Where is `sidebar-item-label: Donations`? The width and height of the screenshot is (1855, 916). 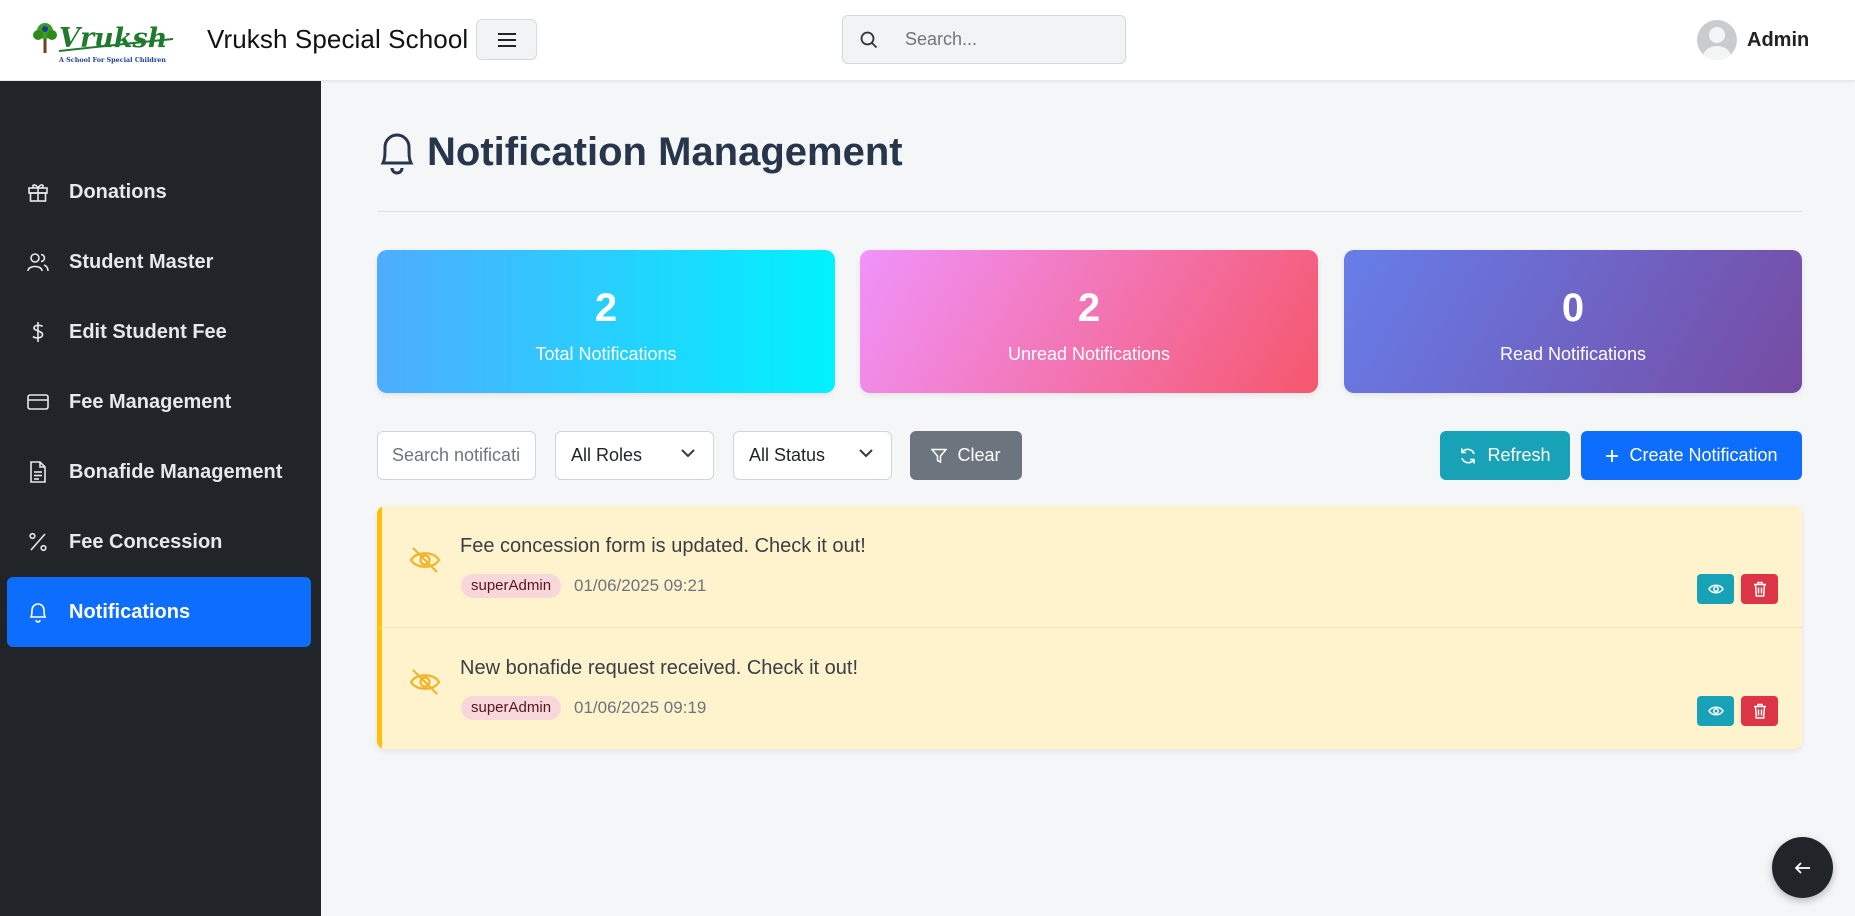 sidebar-item-label: Donations is located at coordinates (118, 191).